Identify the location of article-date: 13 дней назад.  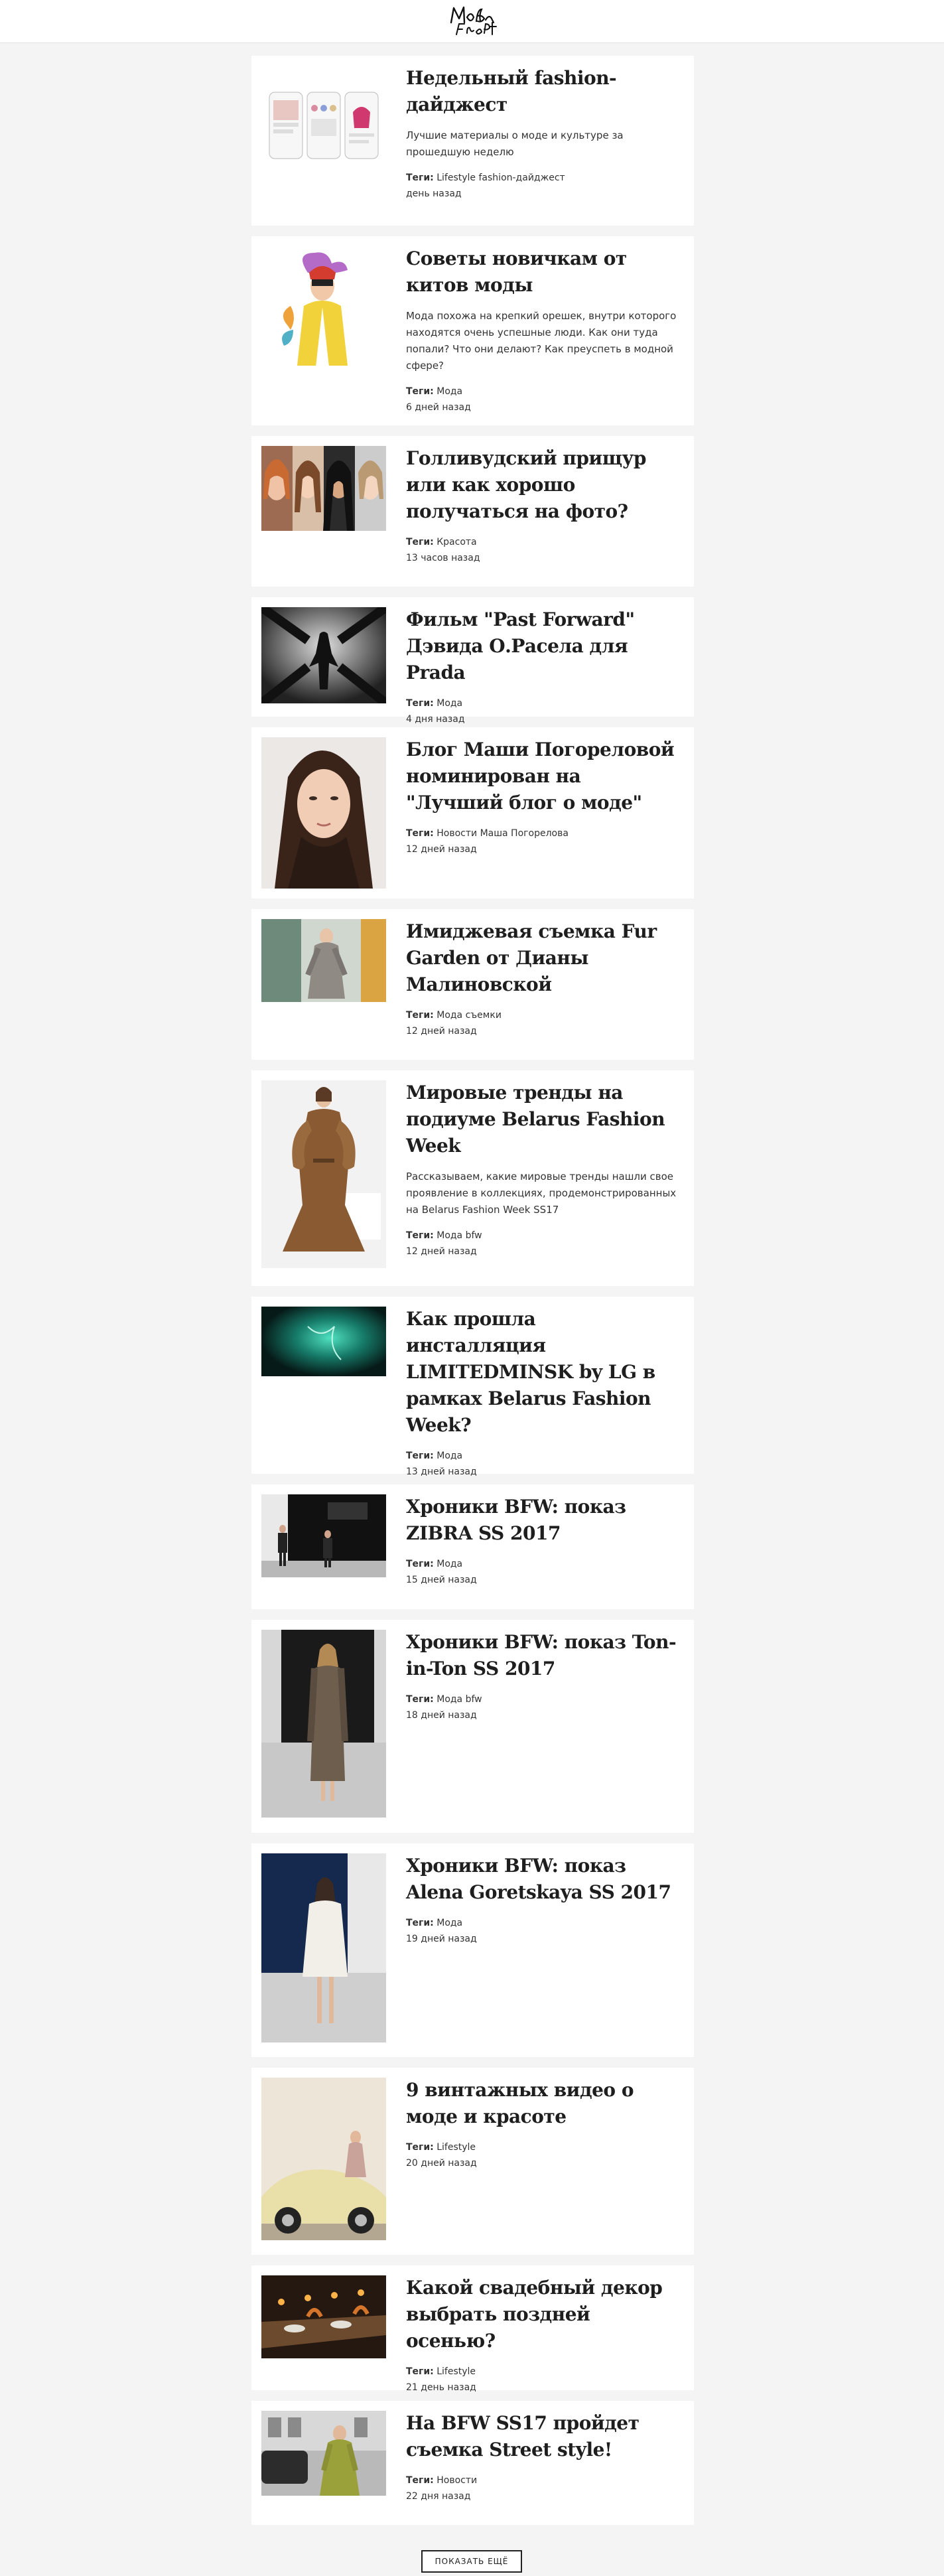
(441, 1472).